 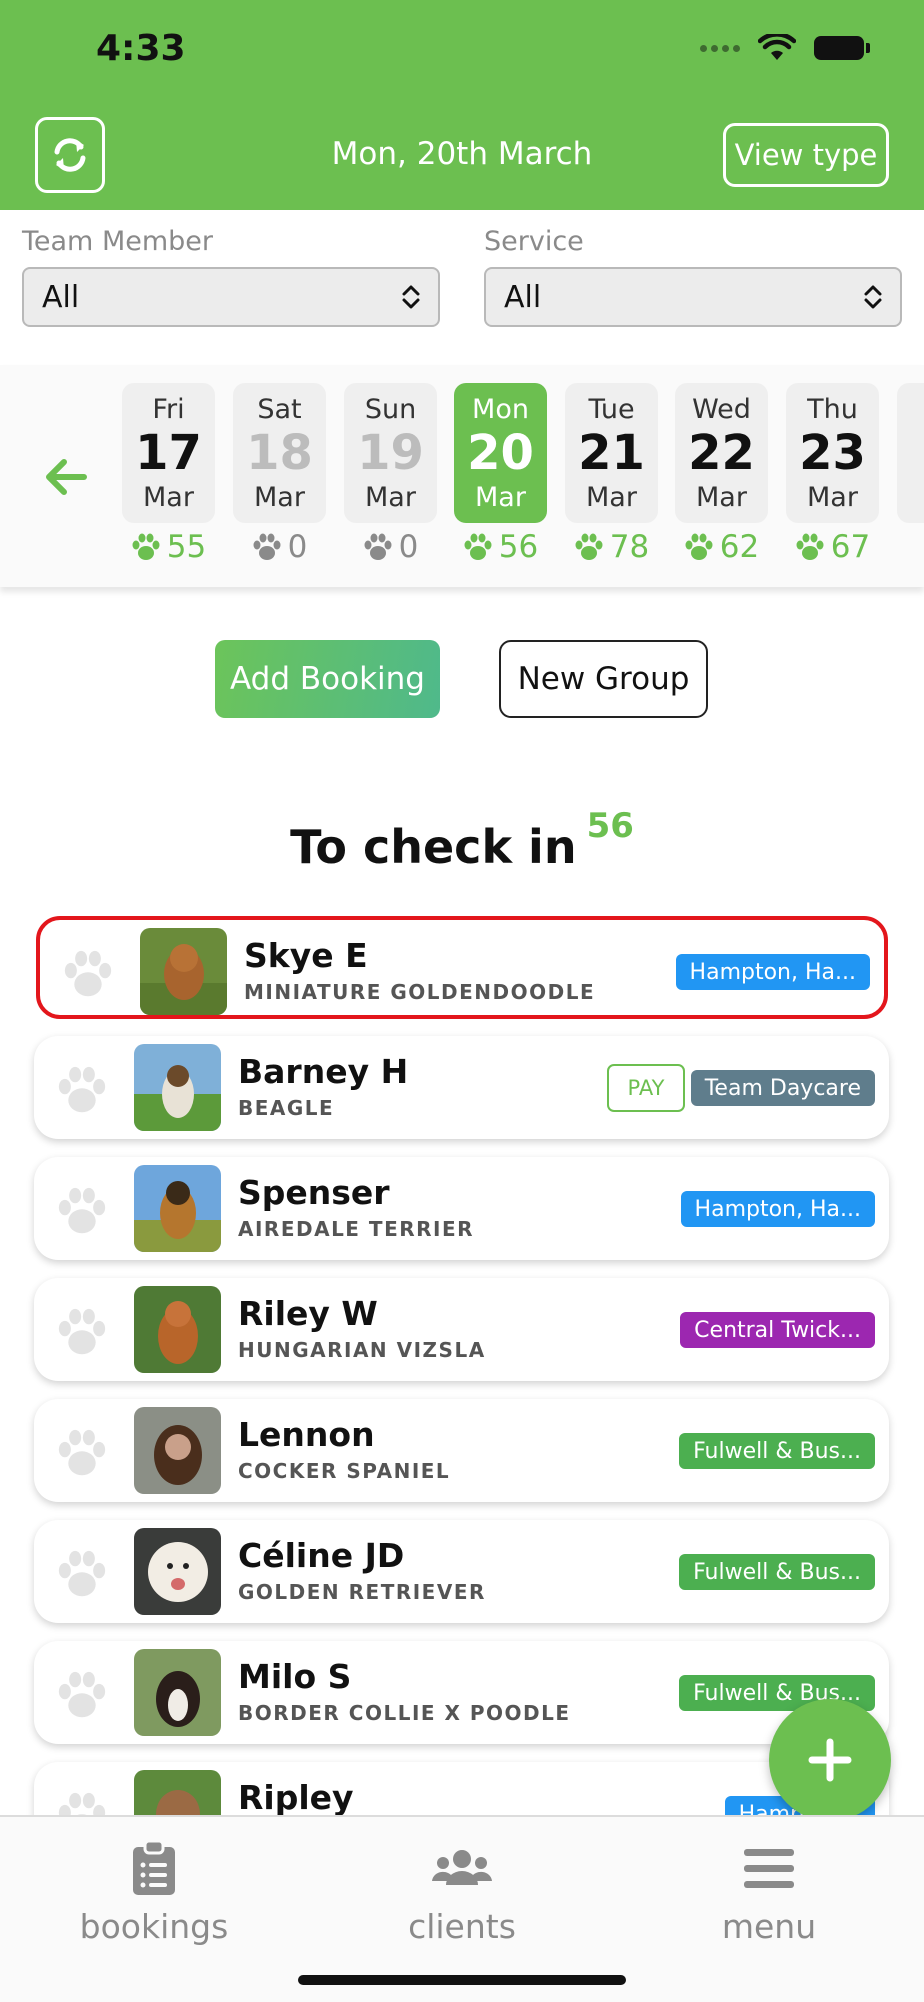 What do you see at coordinates (769, 1892) in the screenshot?
I see `nav-menu: menu` at bounding box center [769, 1892].